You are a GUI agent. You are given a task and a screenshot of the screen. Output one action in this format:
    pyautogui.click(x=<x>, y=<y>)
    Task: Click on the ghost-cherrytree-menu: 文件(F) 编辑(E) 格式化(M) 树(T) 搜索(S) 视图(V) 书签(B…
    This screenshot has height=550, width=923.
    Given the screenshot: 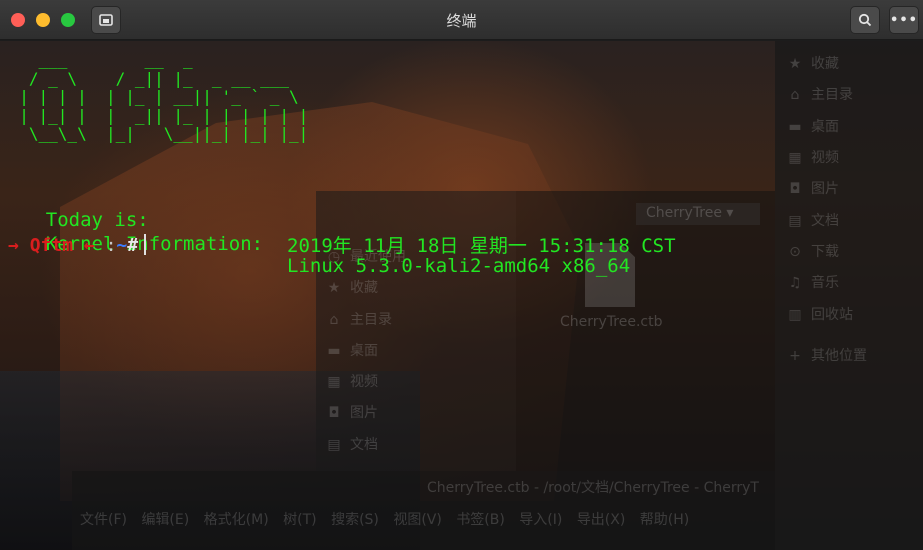 What is the action you would take?
    pyautogui.click(x=389, y=519)
    